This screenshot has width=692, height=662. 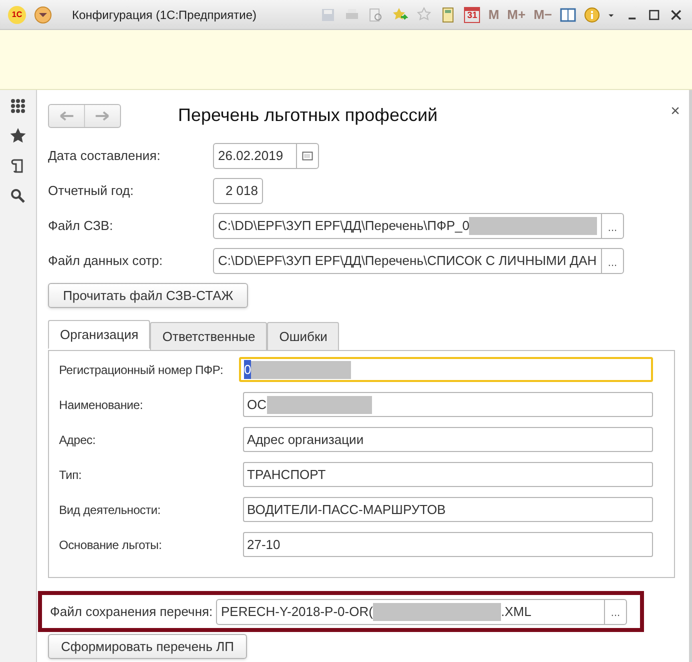 I want to click on field-label: Вид деятельности:, so click(x=110, y=510).